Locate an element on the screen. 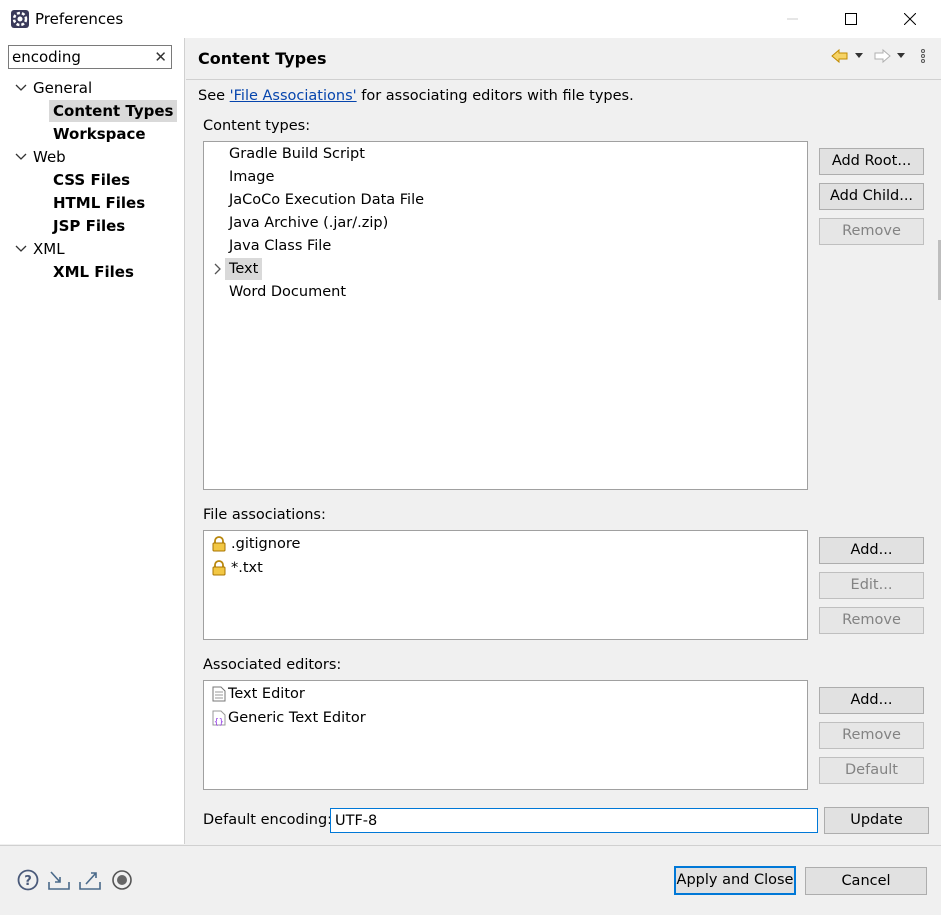 This screenshot has height=915, width=941. tree-item-jsp-files: JSP Files is located at coordinates (89, 226).